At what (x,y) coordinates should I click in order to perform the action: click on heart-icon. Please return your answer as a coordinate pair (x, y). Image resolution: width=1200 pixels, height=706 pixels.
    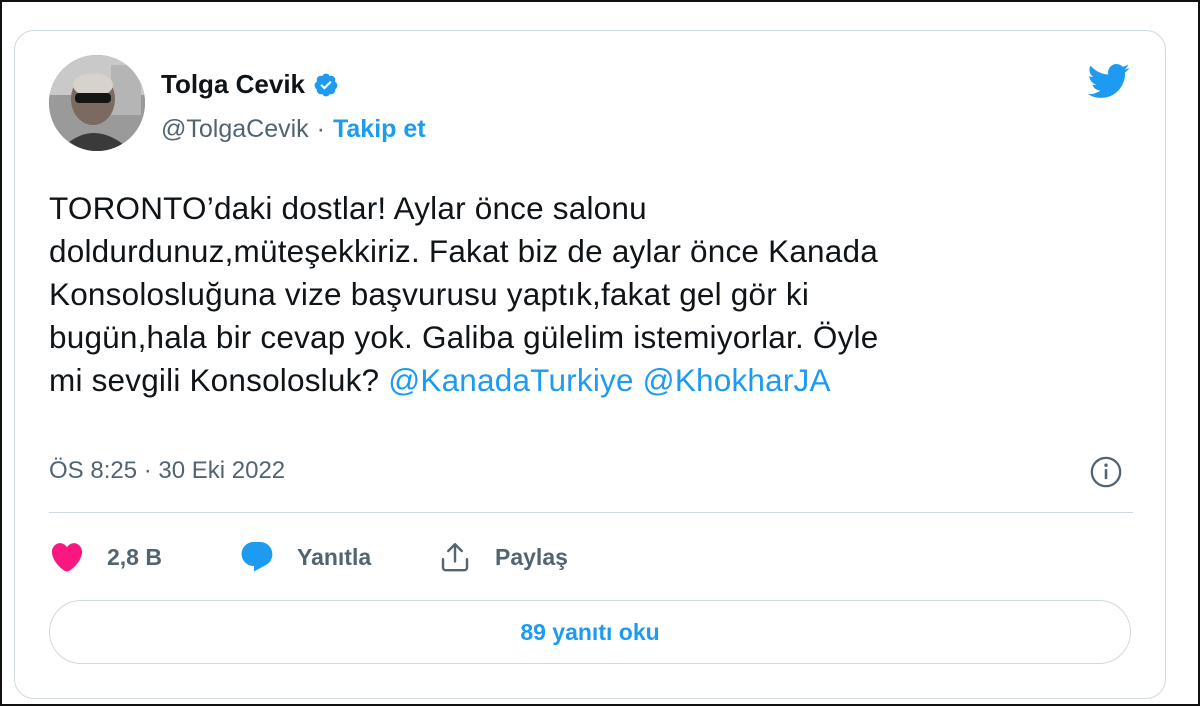
    Looking at the image, I should click on (67, 557).